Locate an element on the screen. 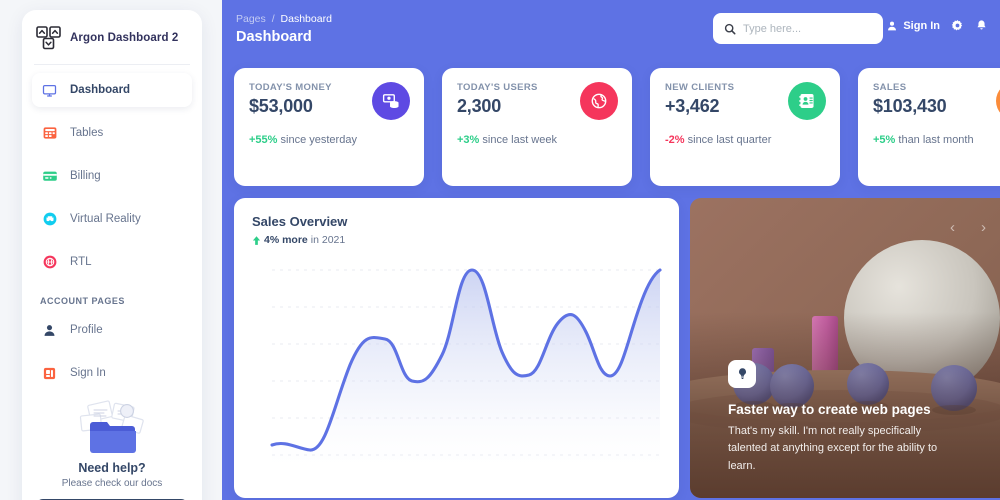 The width and height of the screenshot is (1000, 500). breadcrumb-current: Dashboard is located at coordinates (306, 19).